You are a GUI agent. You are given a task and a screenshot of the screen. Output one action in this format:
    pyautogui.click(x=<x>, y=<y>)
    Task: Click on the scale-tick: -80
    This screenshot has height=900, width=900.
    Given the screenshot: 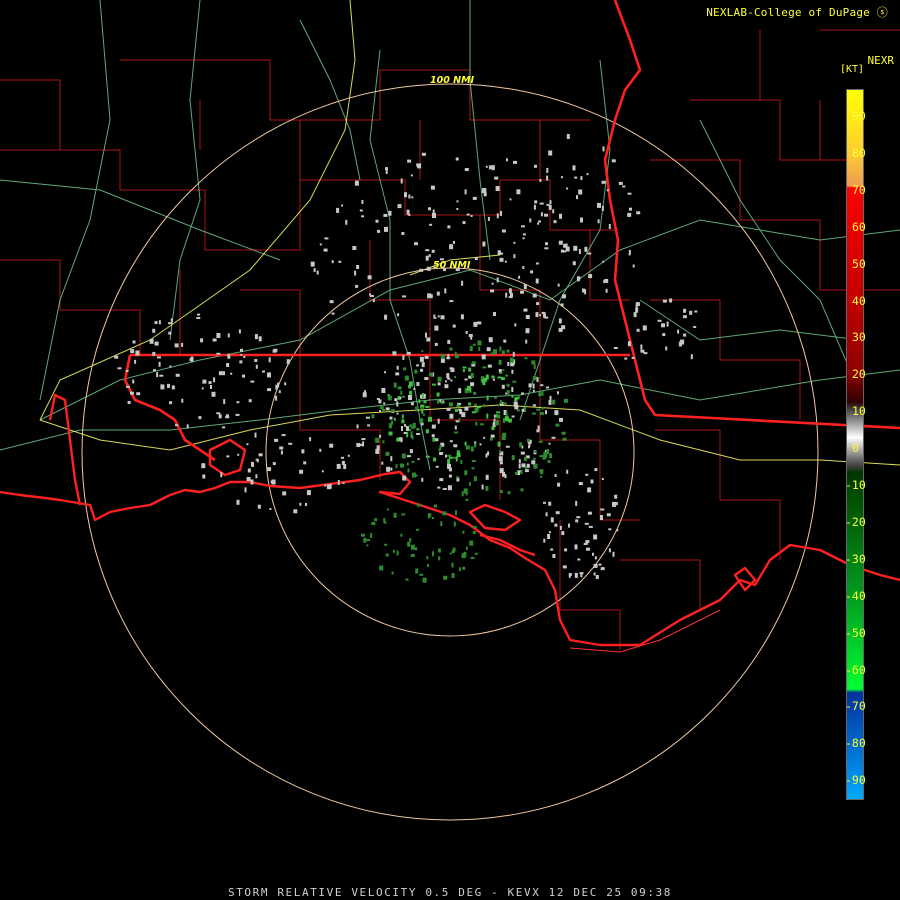 What is the action you would take?
    pyautogui.click(x=855, y=743)
    